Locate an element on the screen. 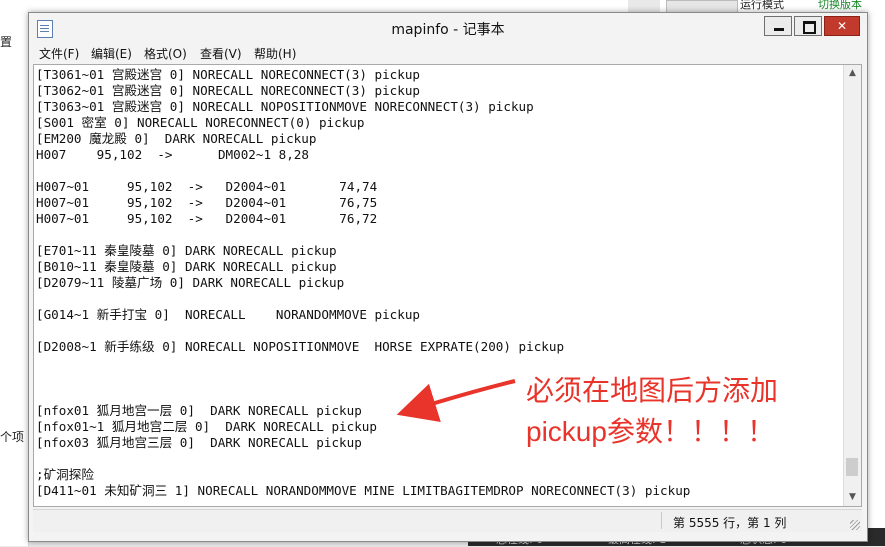  vertical-scrollbar: ▲ ▼ is located at coordinates (852, 285).